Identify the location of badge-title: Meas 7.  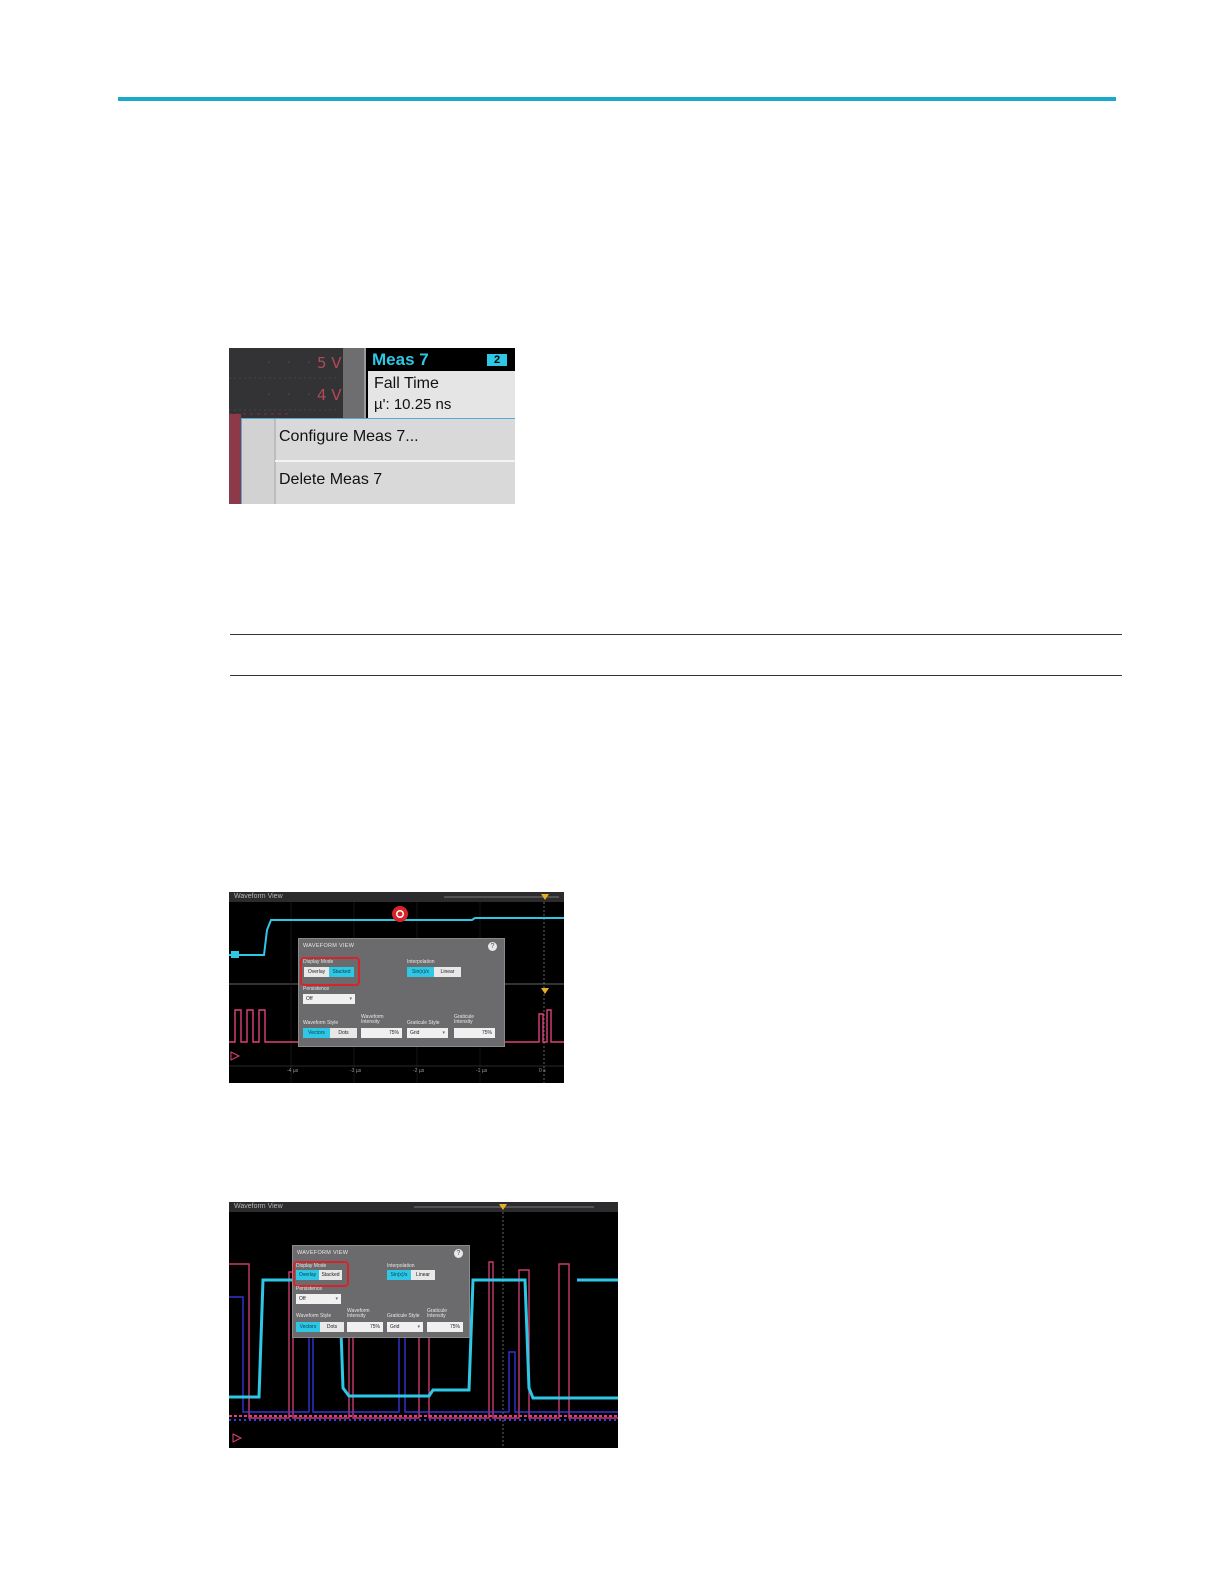
(400, 359).